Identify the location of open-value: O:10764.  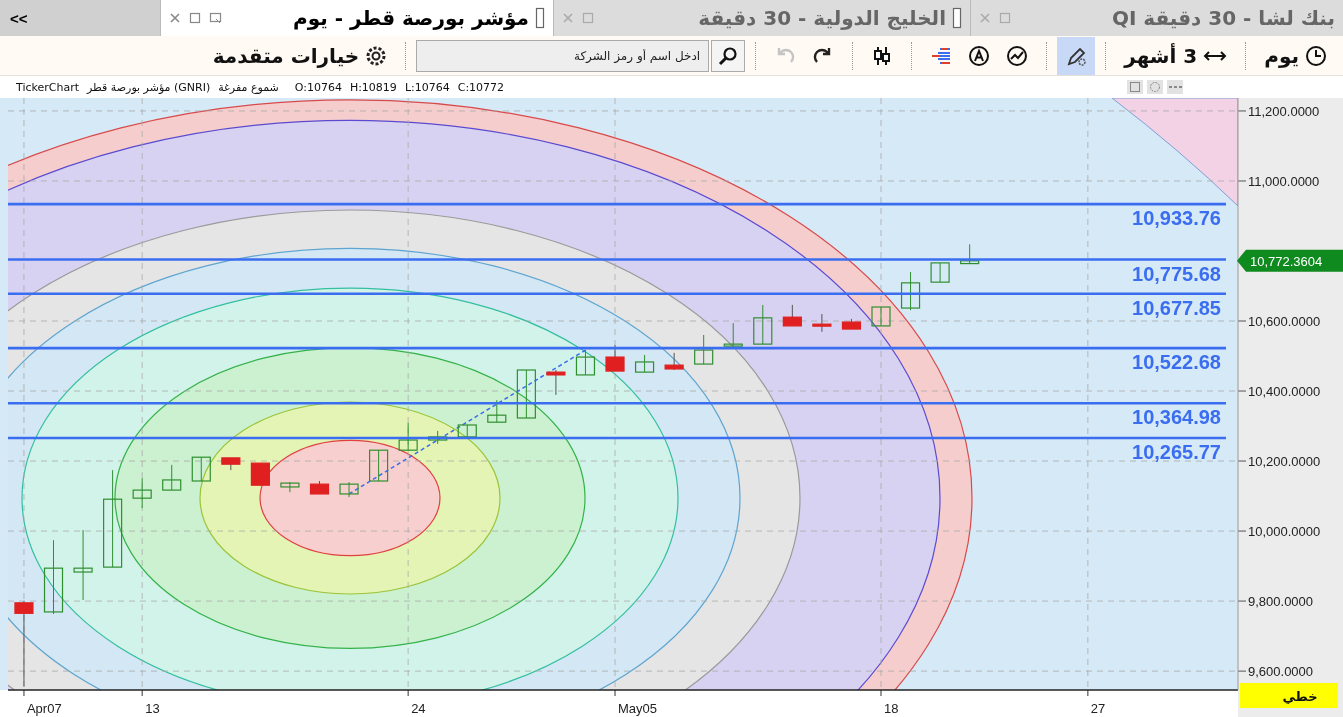
(318, 87).